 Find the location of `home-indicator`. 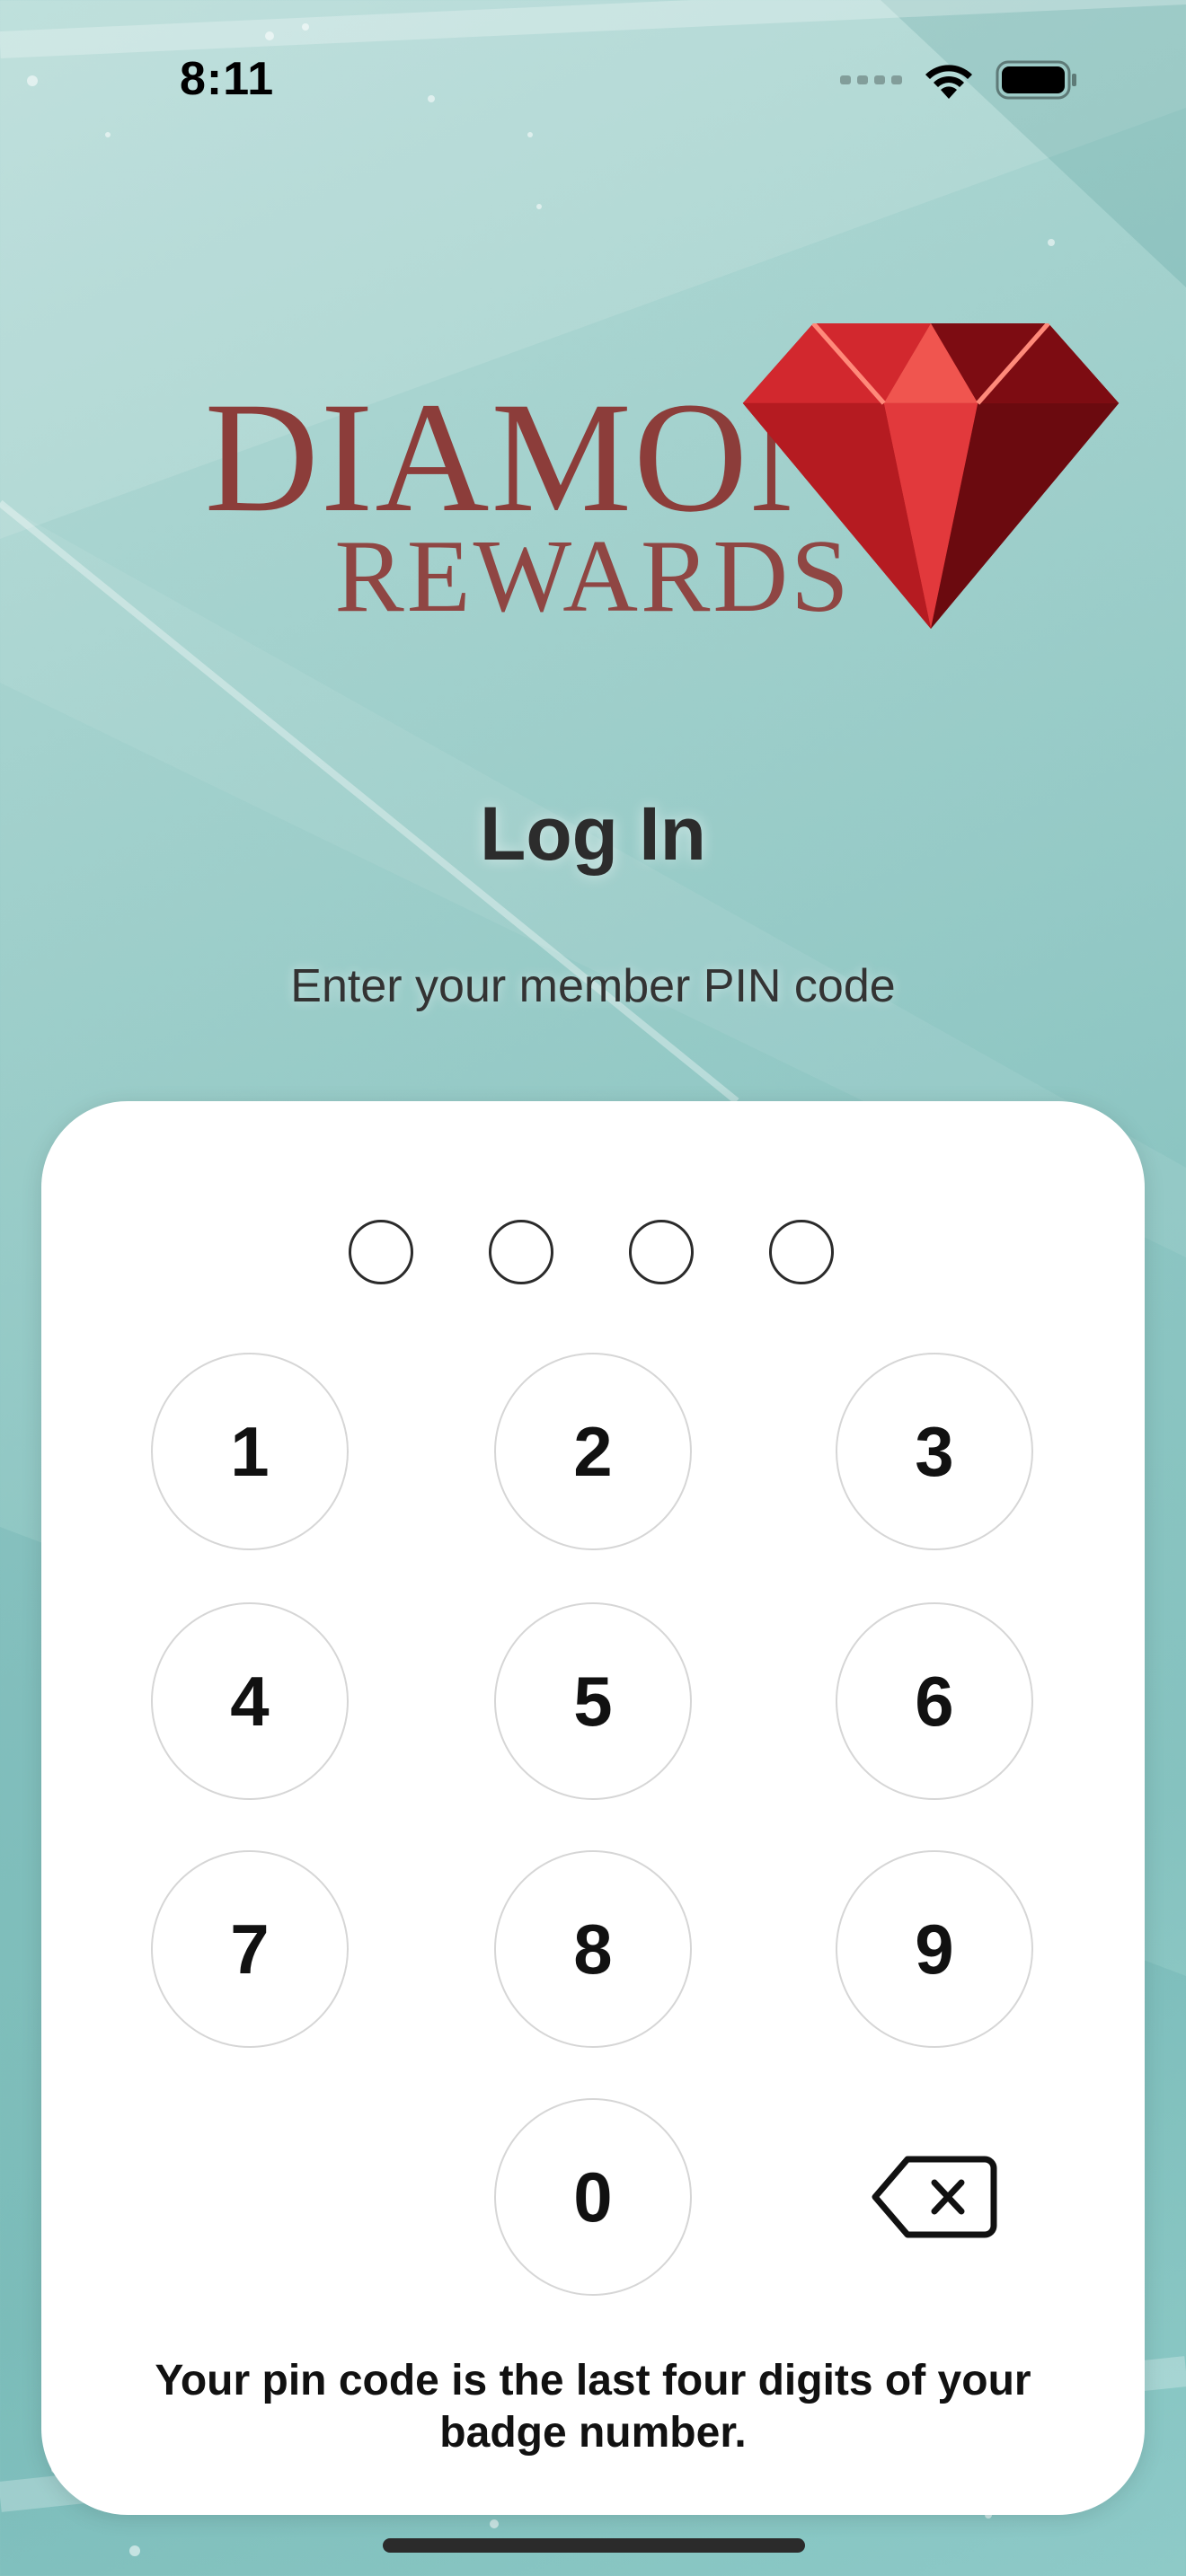

home-indicator is located at coordinates (594, 2545).